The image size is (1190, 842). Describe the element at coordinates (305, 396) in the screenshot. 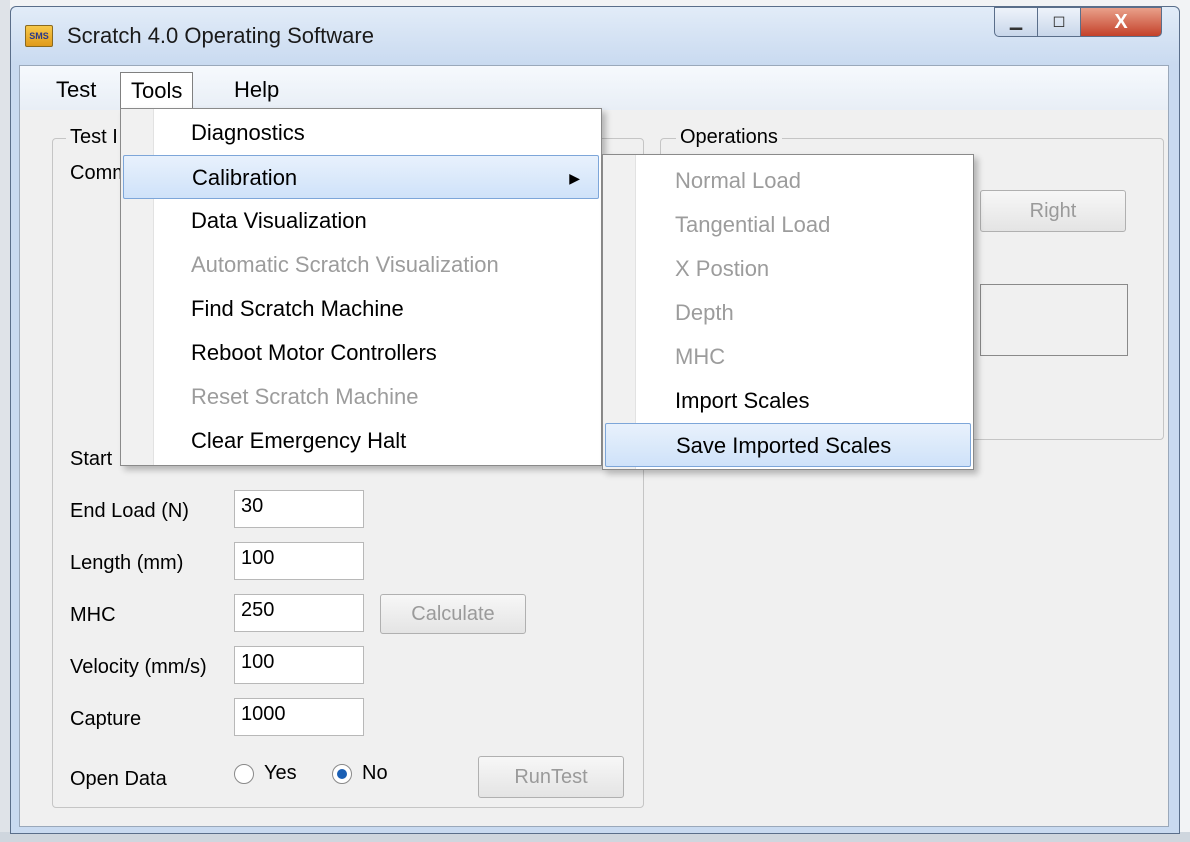

I see `menu-item-reset-scratch-machine: Reset Scratch Machine` at that location.